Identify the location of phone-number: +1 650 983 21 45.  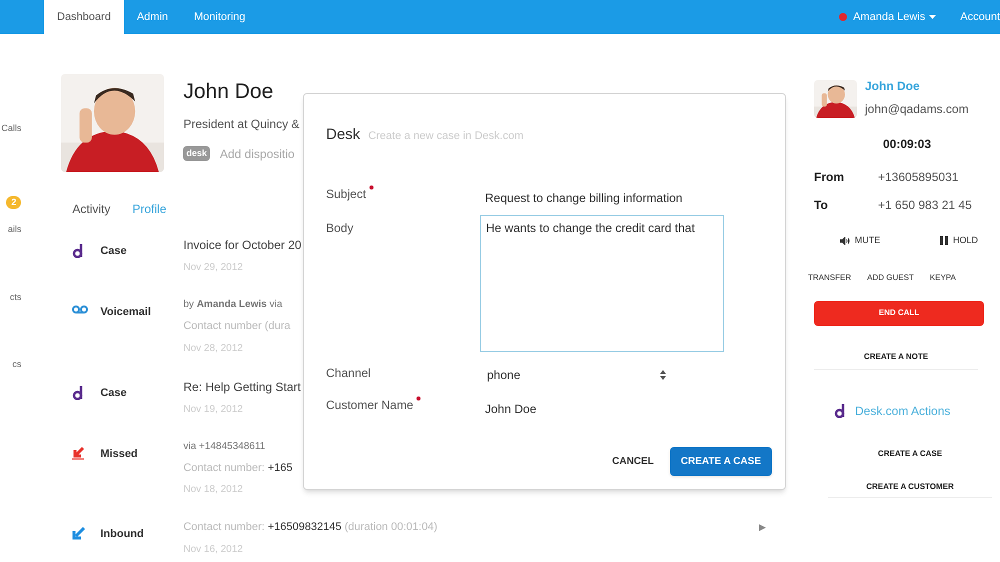
(925, 205).